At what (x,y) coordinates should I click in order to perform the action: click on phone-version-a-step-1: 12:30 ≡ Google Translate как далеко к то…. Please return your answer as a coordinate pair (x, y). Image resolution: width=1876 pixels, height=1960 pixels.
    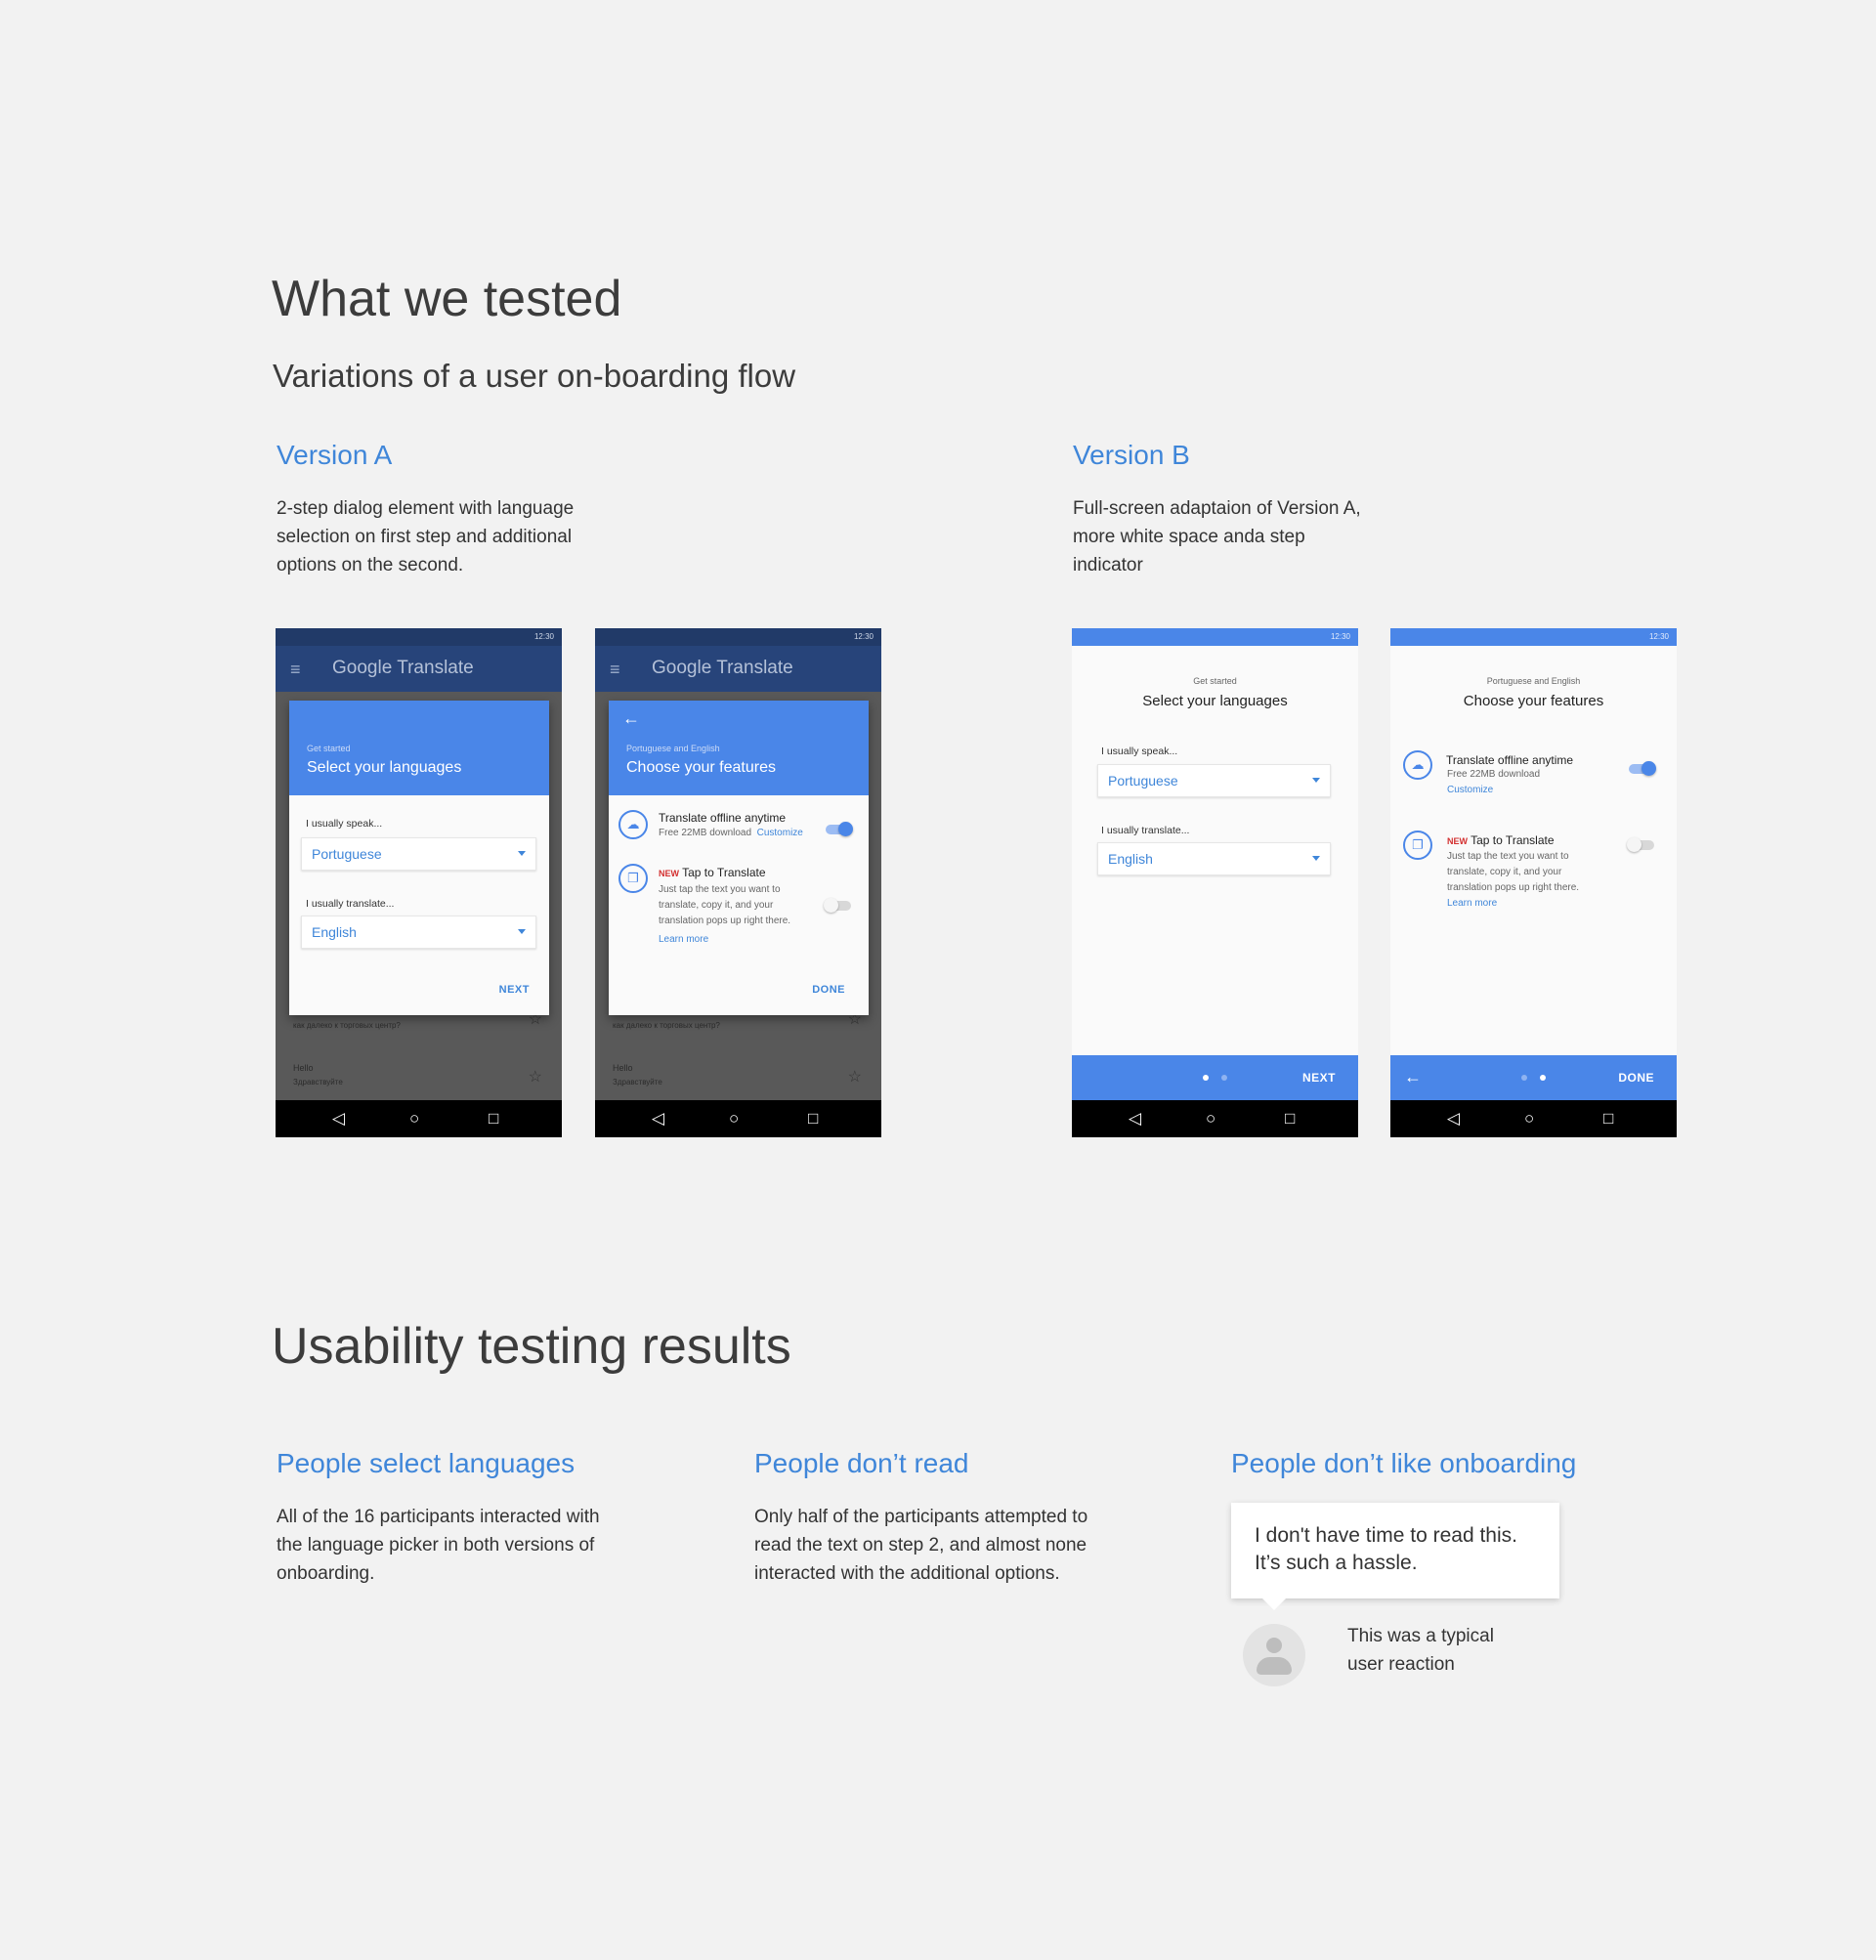
    Looking at the image, I should click on (419, 882).